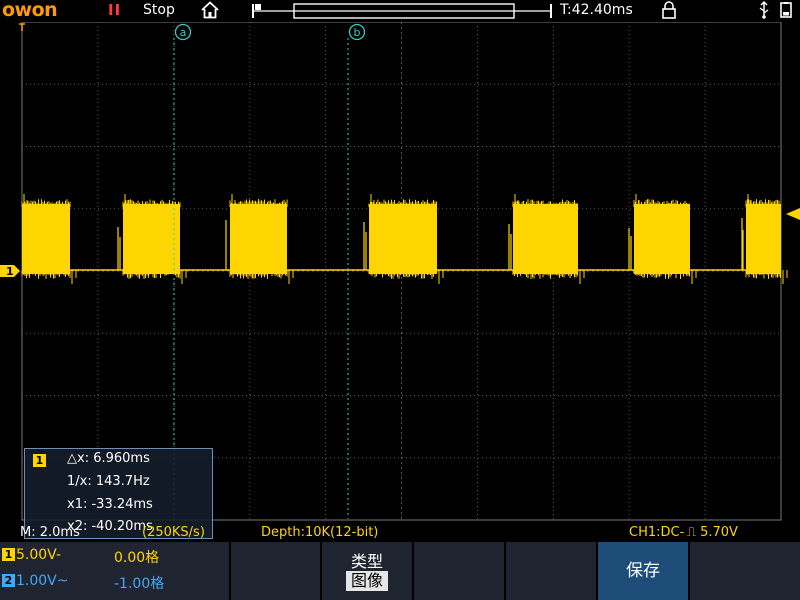 The width and height of the screenshot is (800, 600). Describe the element at coordinates (173, 532) in the screenshot. I see `sample-rate-readout: (250KS/s)` at that location.